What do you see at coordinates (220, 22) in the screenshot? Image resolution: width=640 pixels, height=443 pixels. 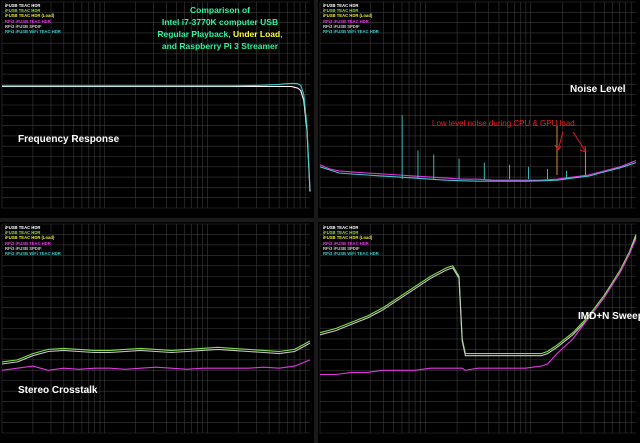 I see `comparison-title-line2: Intel i7-3770K computer USB` at bounding box center [220, 22].